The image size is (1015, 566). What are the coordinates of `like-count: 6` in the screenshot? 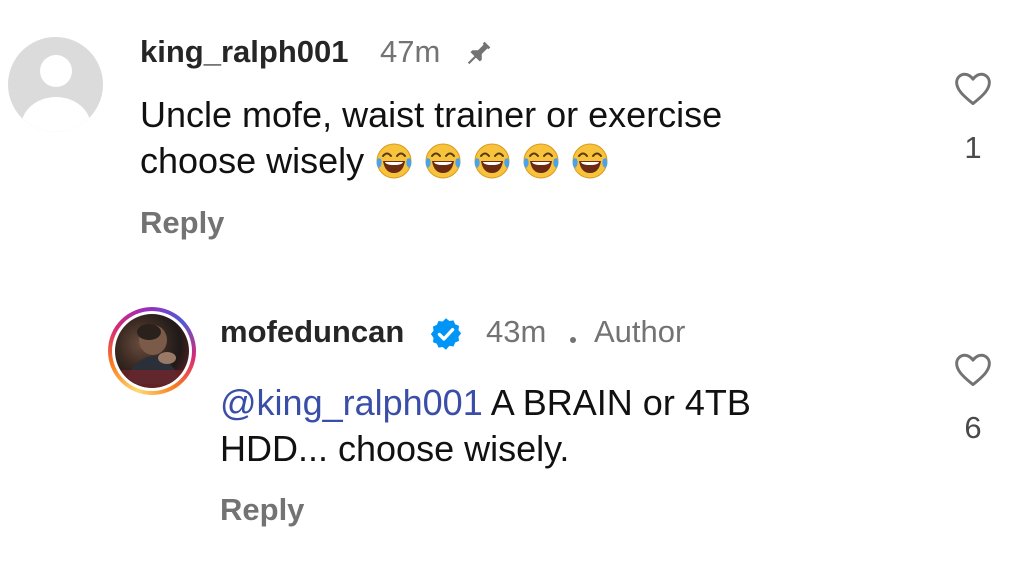 It's located at (973, 427).